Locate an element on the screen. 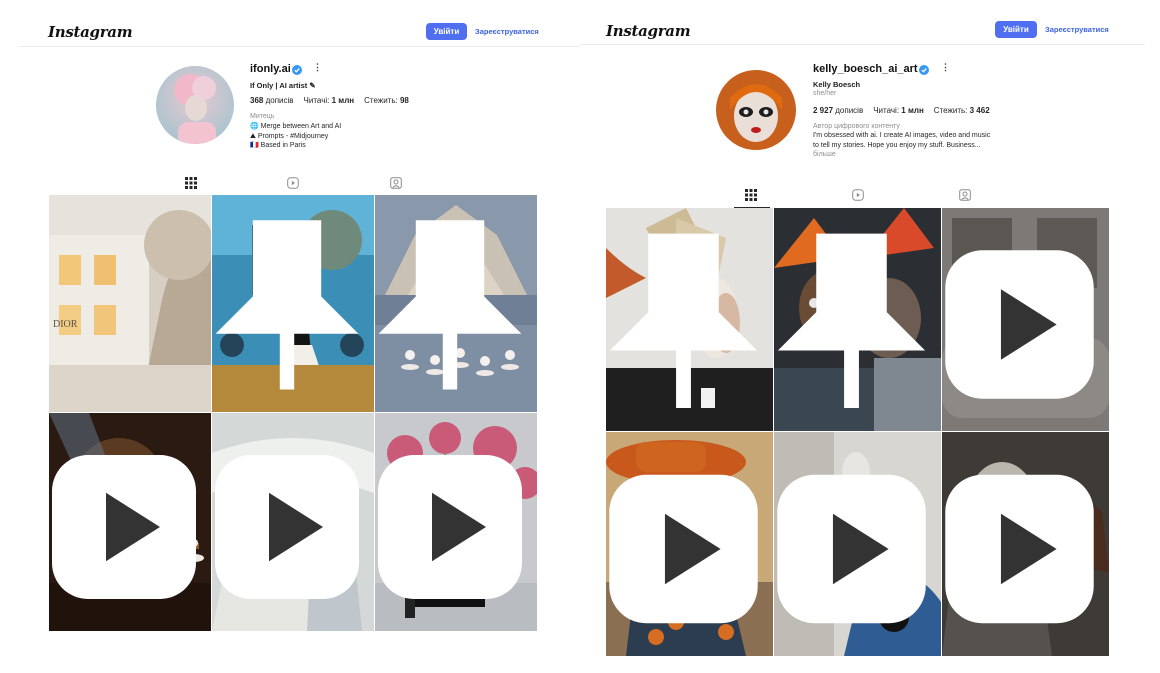 The width and height of the screenshot is (1160, 673). profile-pronouns: she/her is located at coordinates (825, 93).